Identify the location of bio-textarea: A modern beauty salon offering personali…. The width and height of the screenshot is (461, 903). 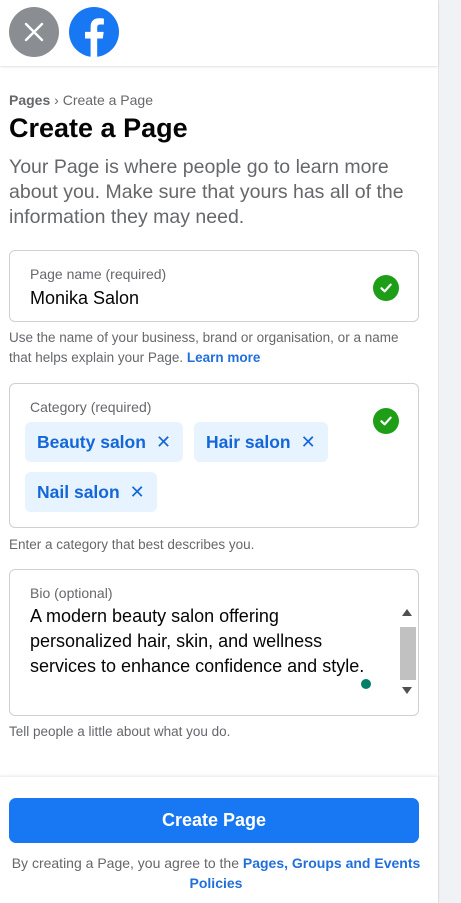
(200, 641).